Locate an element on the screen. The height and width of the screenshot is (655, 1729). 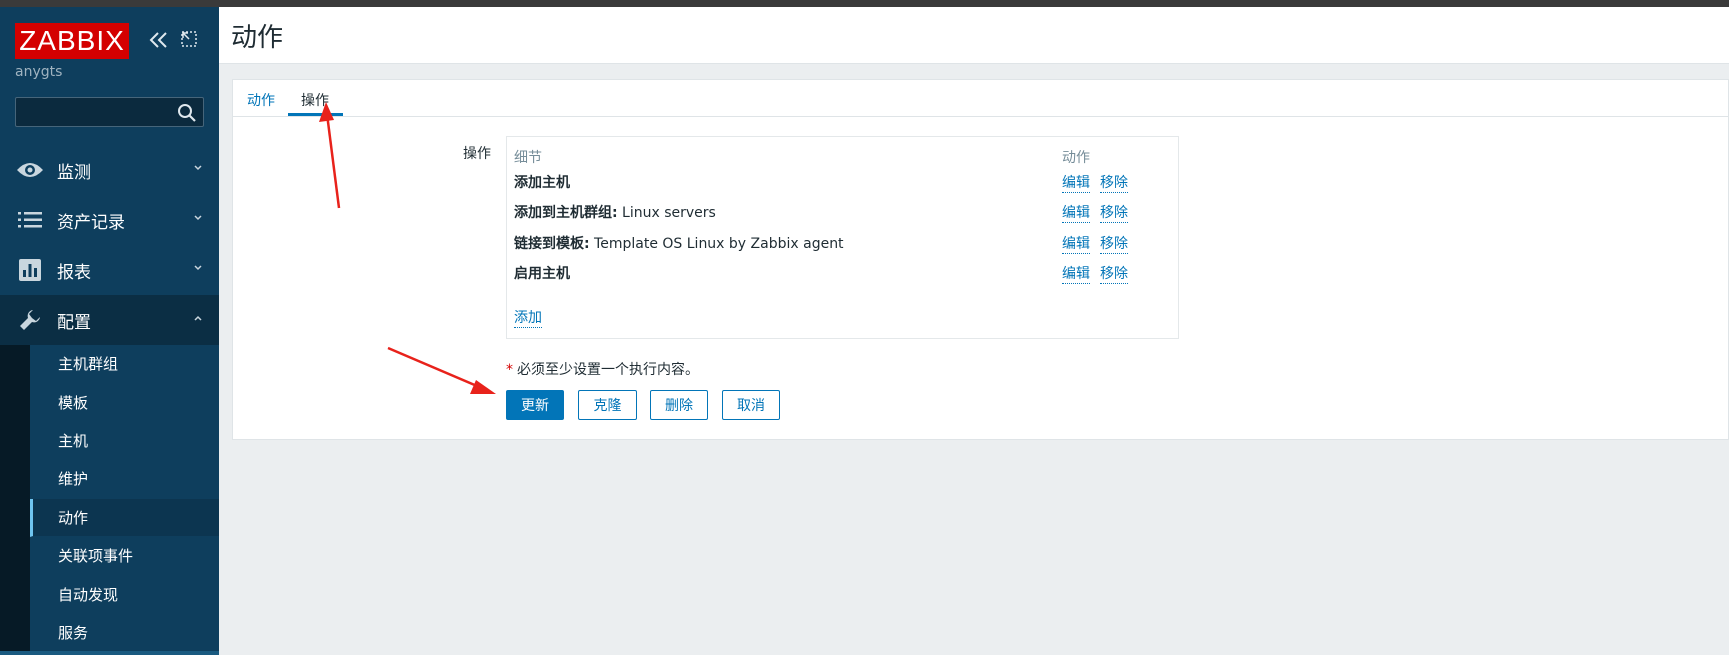
operation-target: Linux servers is located at coordinates (666, 213).